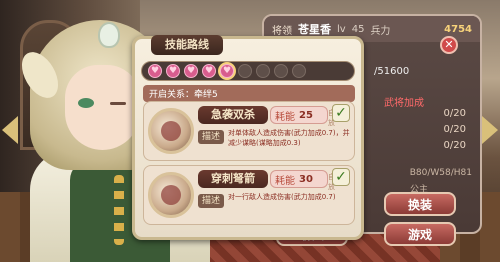 The width and height of the screenshot is (500, 262). What do you see at coordinates (454, 145) in the screenshot?
I see `bonus-value-3: 0/20` at bounding box center [454, 145].